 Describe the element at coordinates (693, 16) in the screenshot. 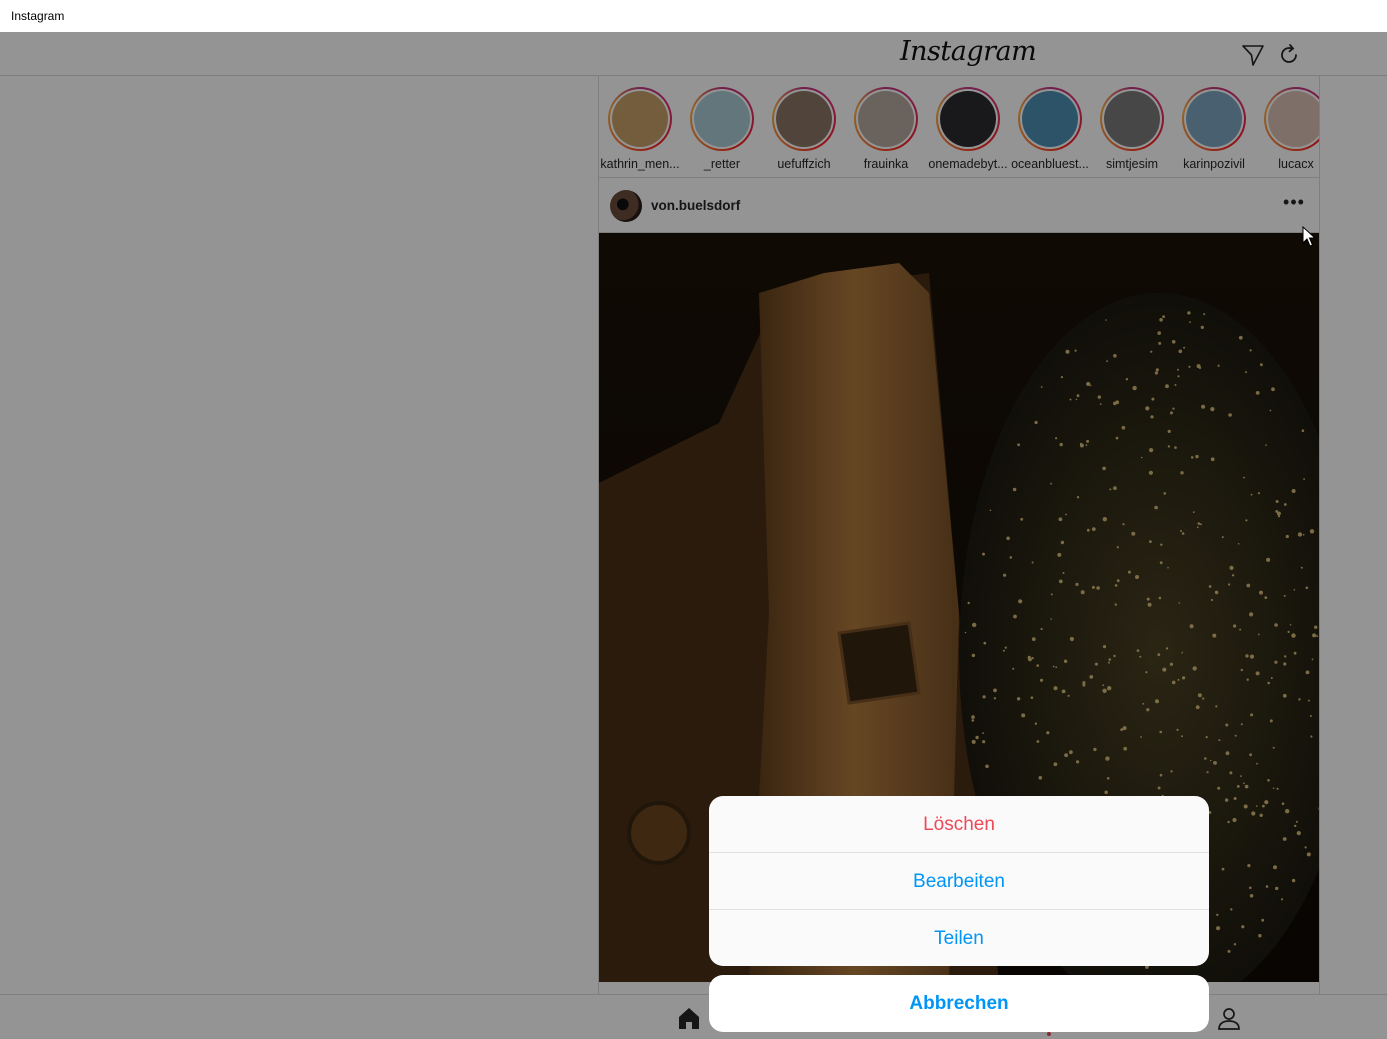

I see `window-titlebar: Instagram` at that location.